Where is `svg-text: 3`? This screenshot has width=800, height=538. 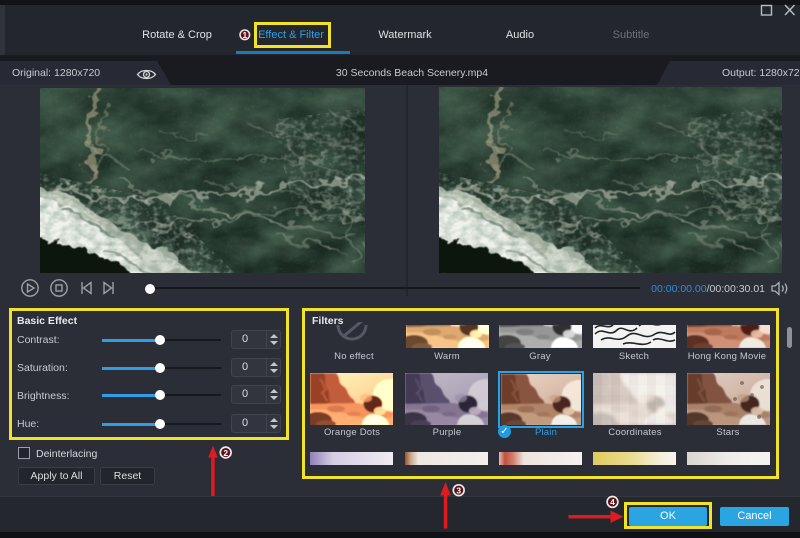
svg-text: 3 is located at coordinates (458, 491).